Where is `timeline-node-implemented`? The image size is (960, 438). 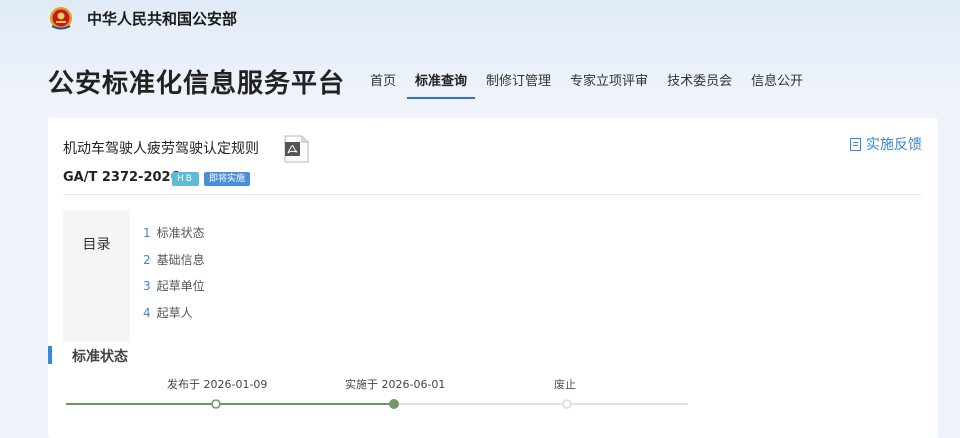 timeline-node-implemented is located at coordinates (394, 404).